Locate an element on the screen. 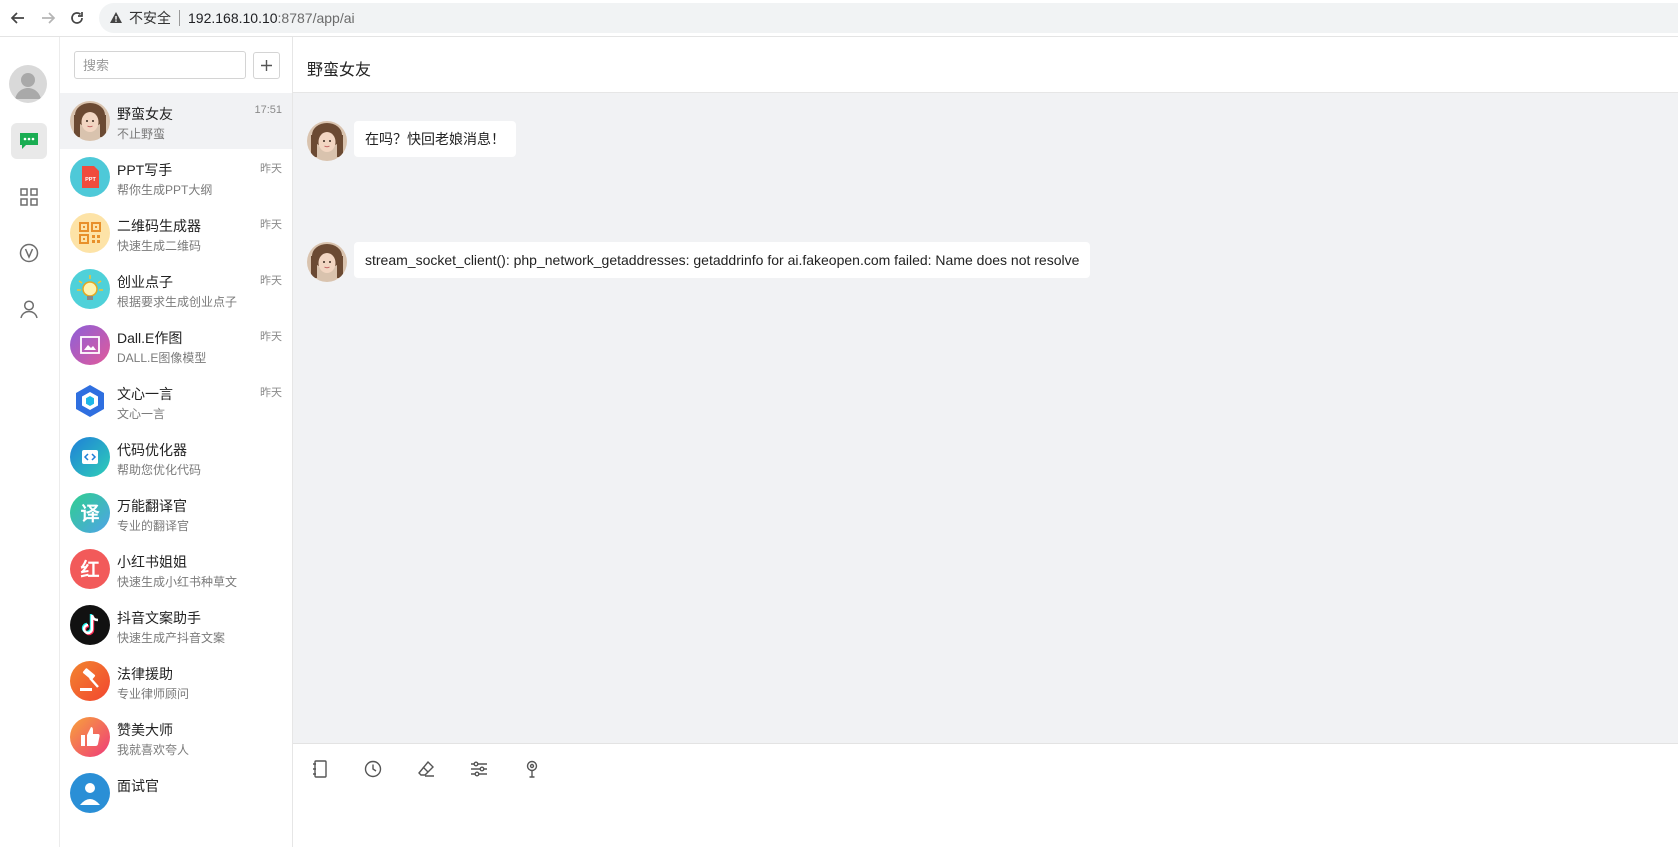 The image size is (1678, 847). conversation-item: Dall.E作图 DALL.E图像模型 昨天 is located at coordinates (176, 345).